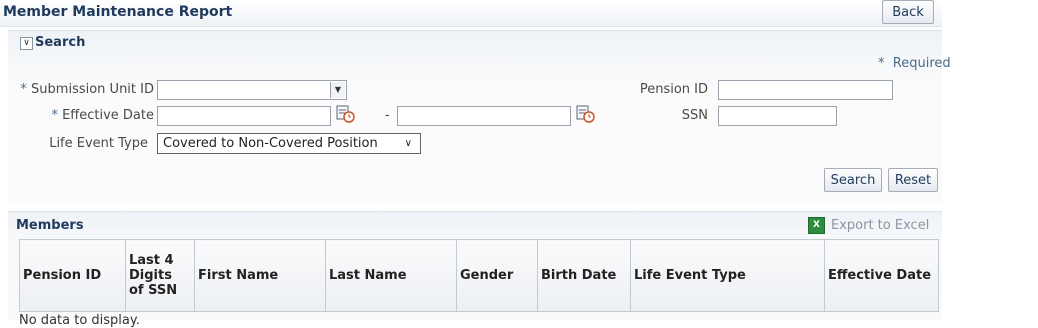 The height and width of the screenshot is (328, 1038). I want to click on search-panel-title: Search, so click(60, 42).